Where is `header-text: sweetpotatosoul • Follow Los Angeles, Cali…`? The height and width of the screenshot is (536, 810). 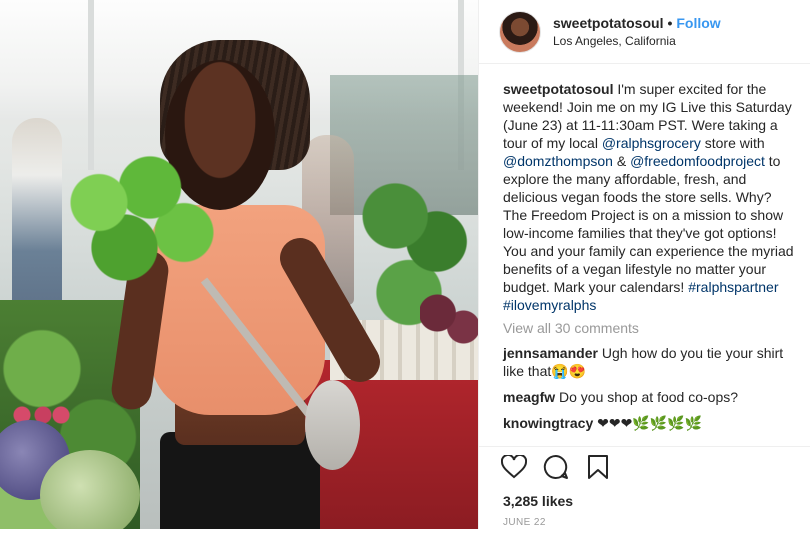 header-text: sweetpotatosoul • Follow Los Angeles, Cali… is located at coordinates (637, 31).